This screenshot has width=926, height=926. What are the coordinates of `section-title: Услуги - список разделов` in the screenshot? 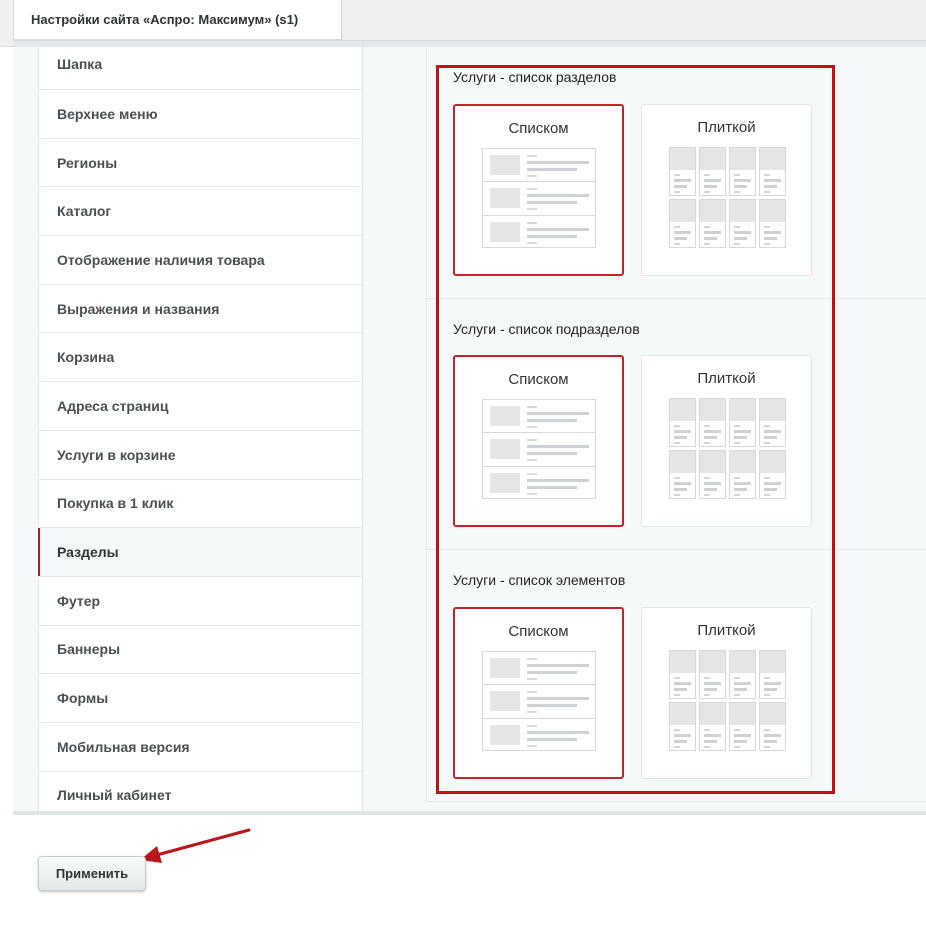 It's located at (535, 77).